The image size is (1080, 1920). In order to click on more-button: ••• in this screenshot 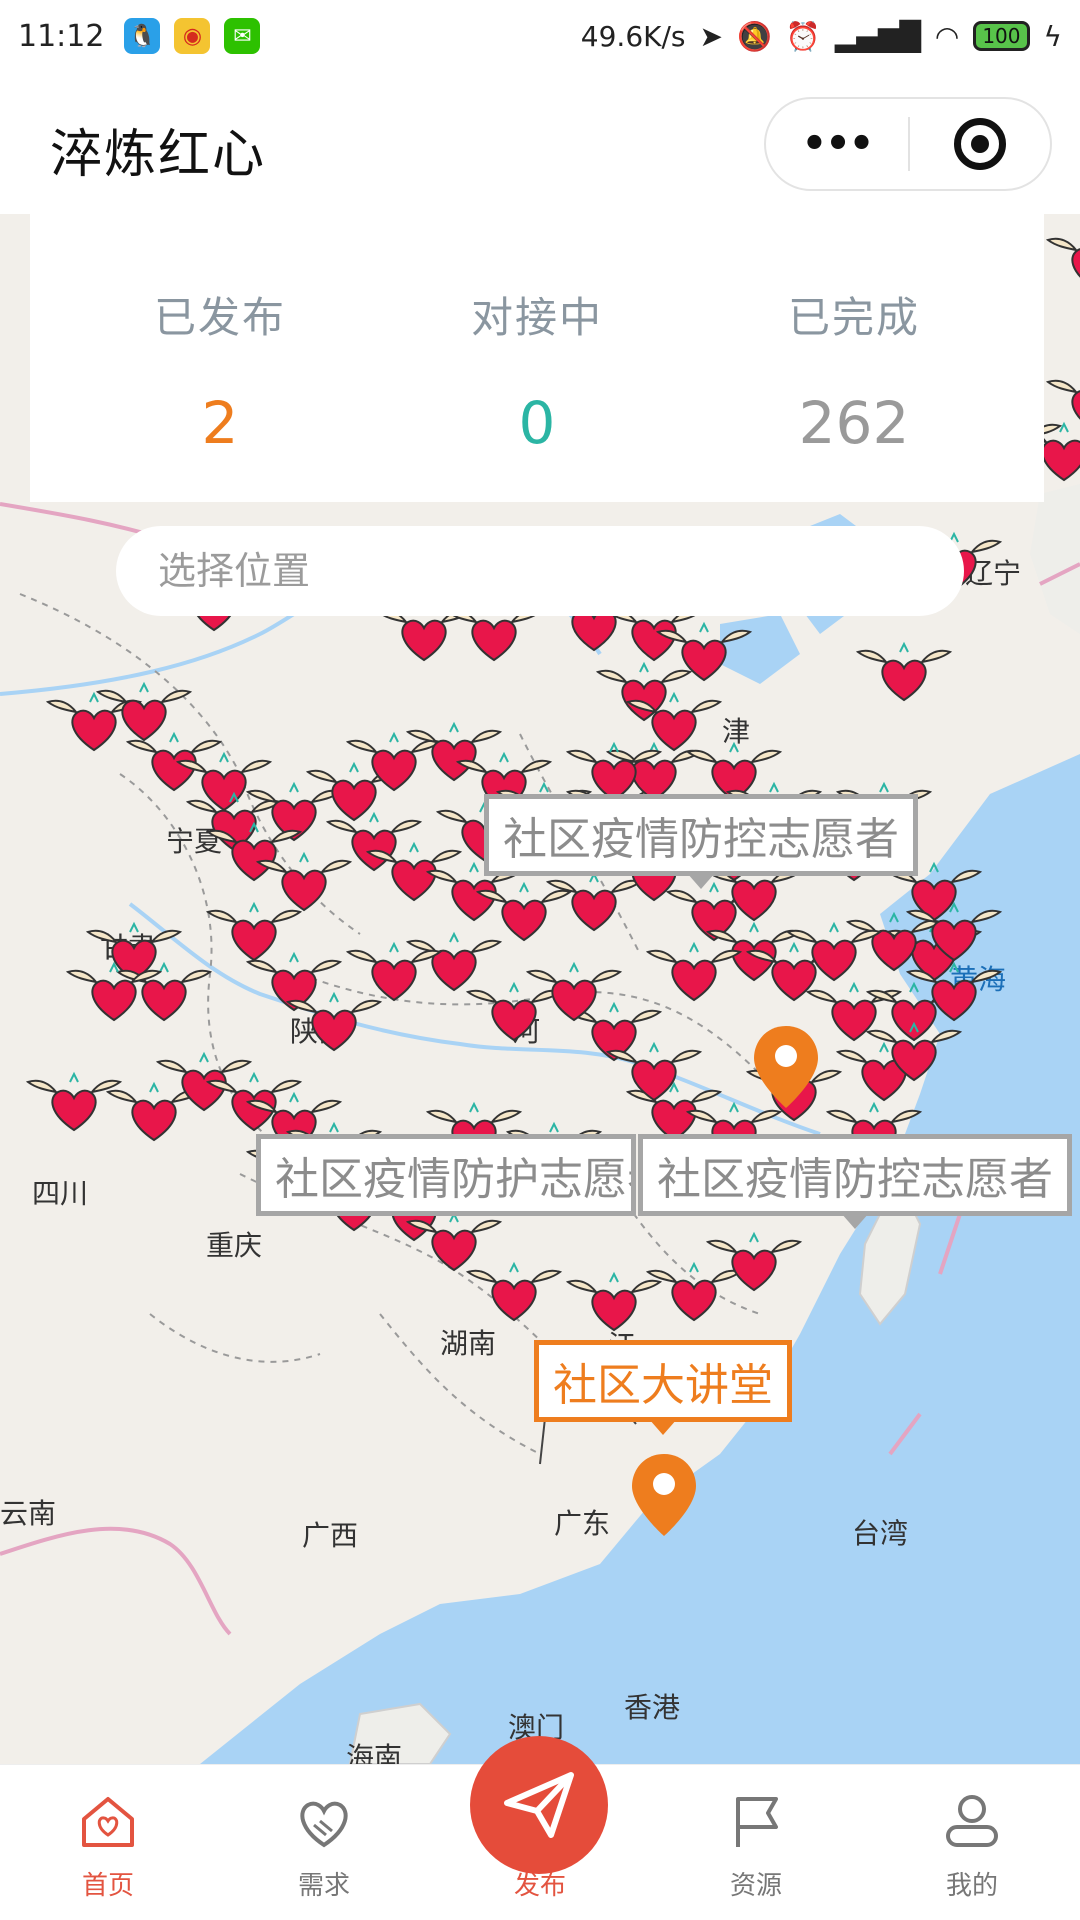, I will do `click(837, 144)`.